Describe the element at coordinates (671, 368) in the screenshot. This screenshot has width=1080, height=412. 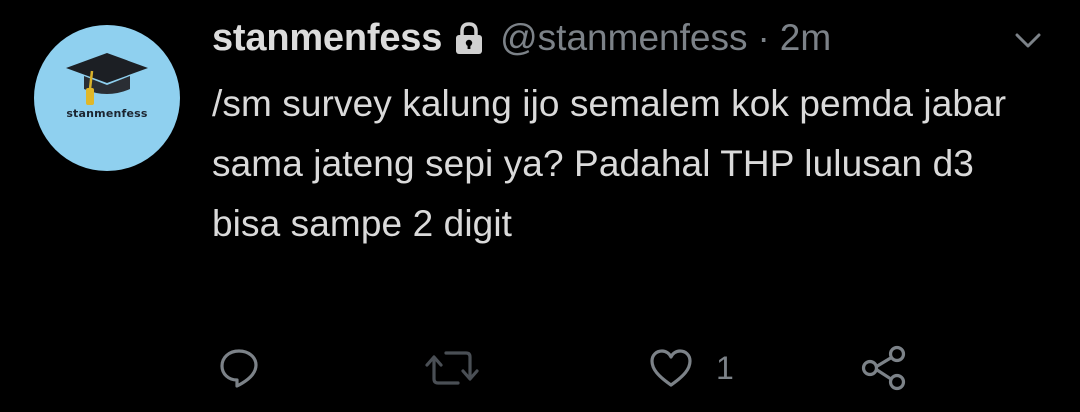
I see `heart-icon` at that location.